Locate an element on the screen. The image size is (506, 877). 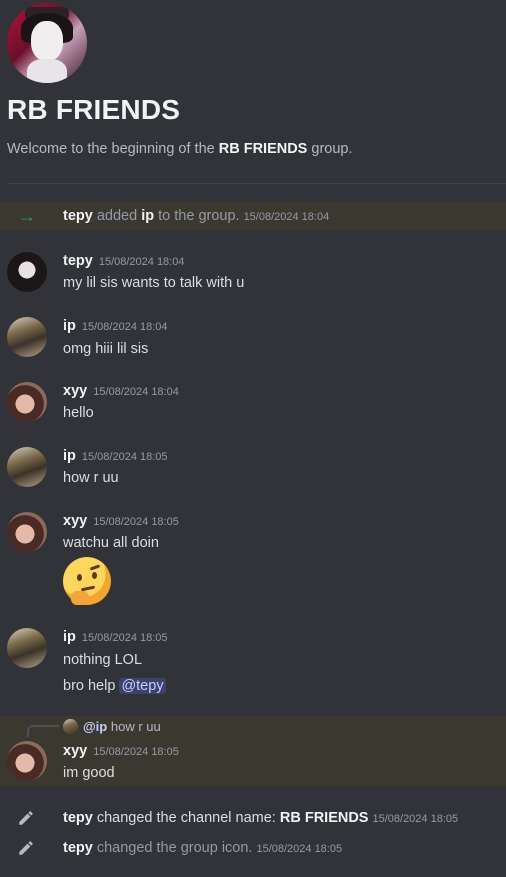
welcome-suffix: group. is located at coordinates (330, 149).